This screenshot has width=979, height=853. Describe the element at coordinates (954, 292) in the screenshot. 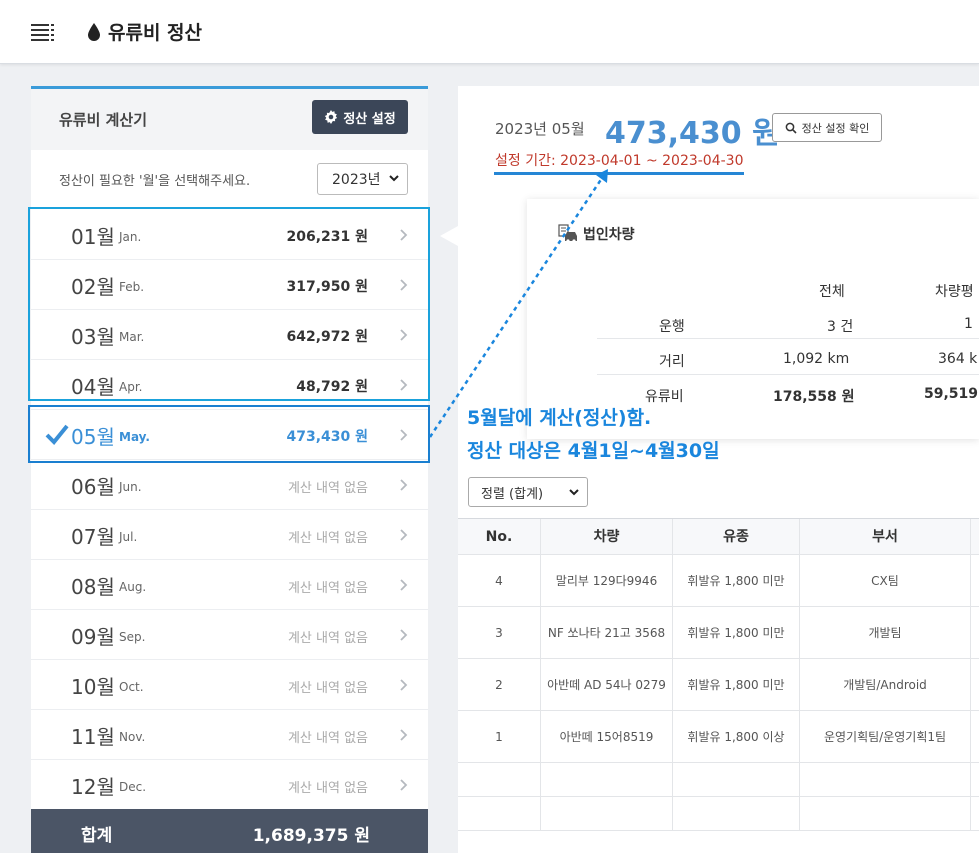

I see `col-avg-header: 차량평` at that location.